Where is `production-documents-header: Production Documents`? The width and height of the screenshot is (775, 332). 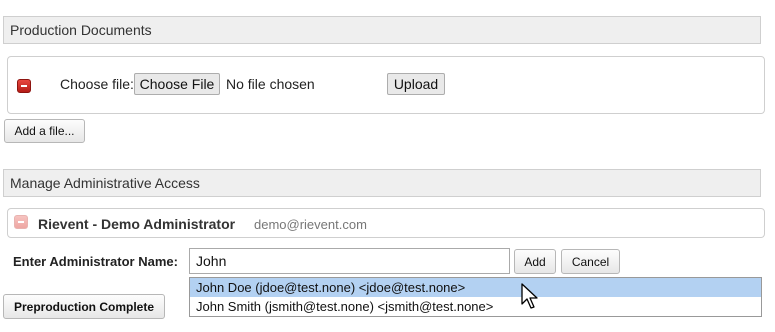
production-documents-header: Production Documents is located at coordinates (382, 30).